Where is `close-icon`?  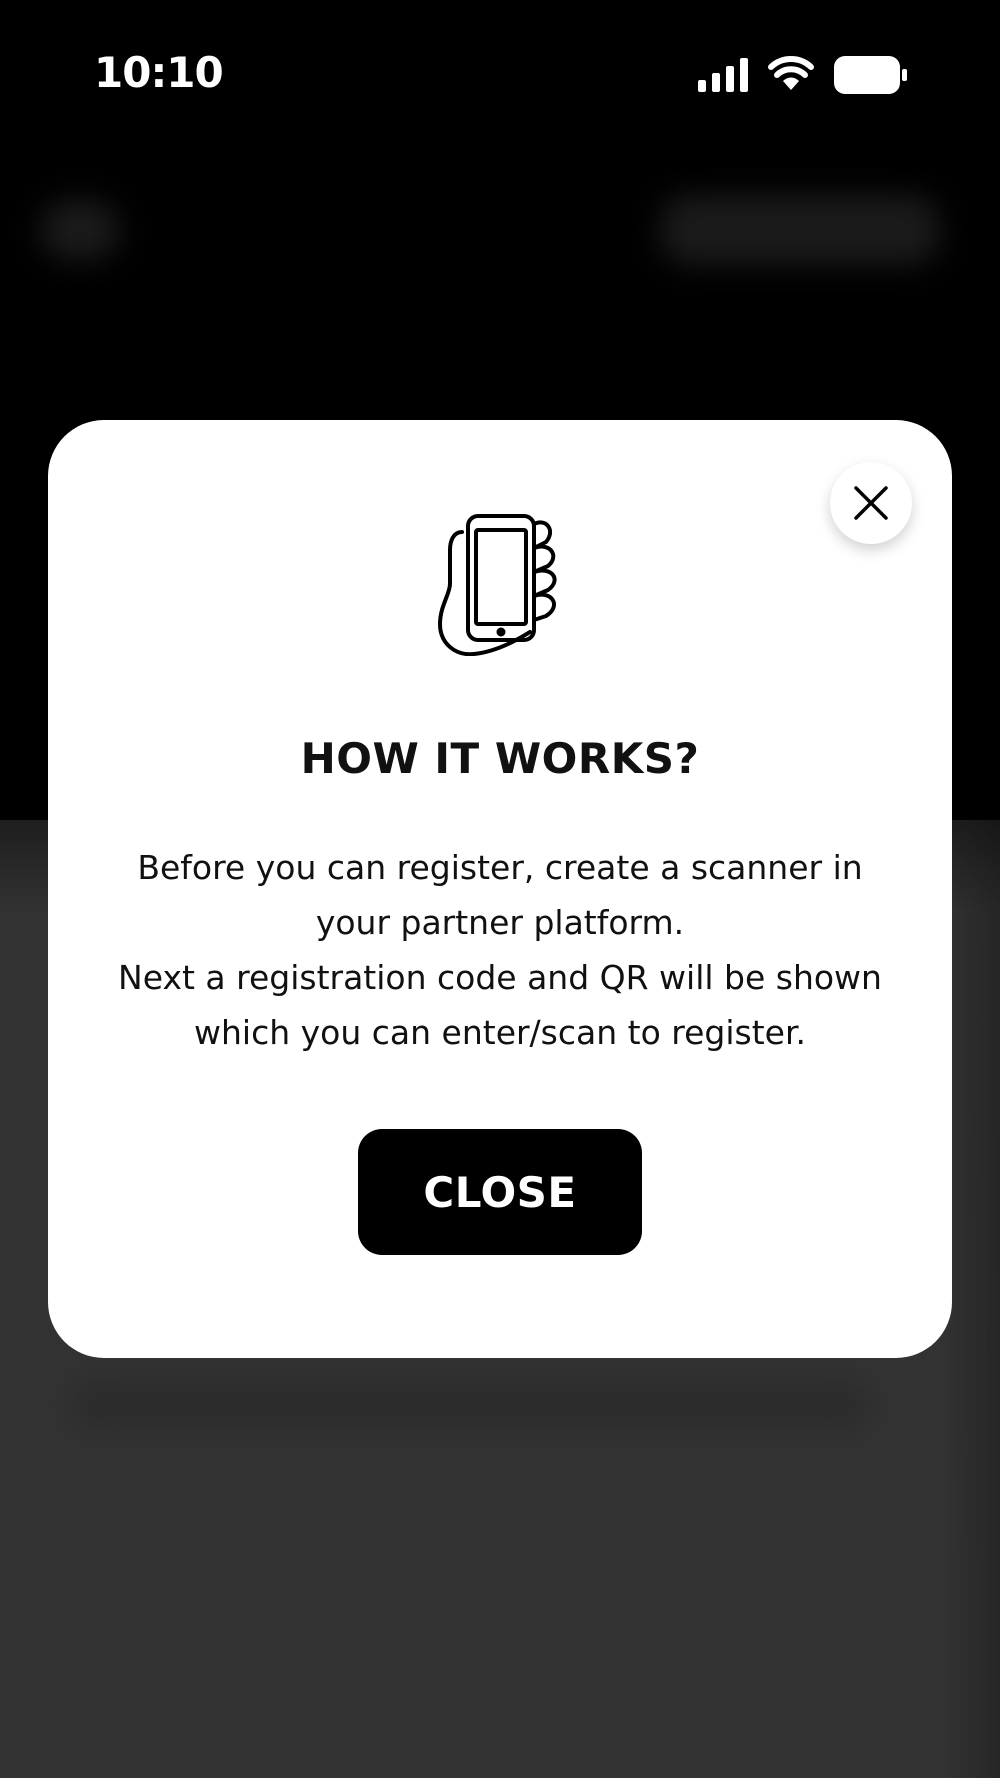
close-icon is located at coordinates (871, 503).